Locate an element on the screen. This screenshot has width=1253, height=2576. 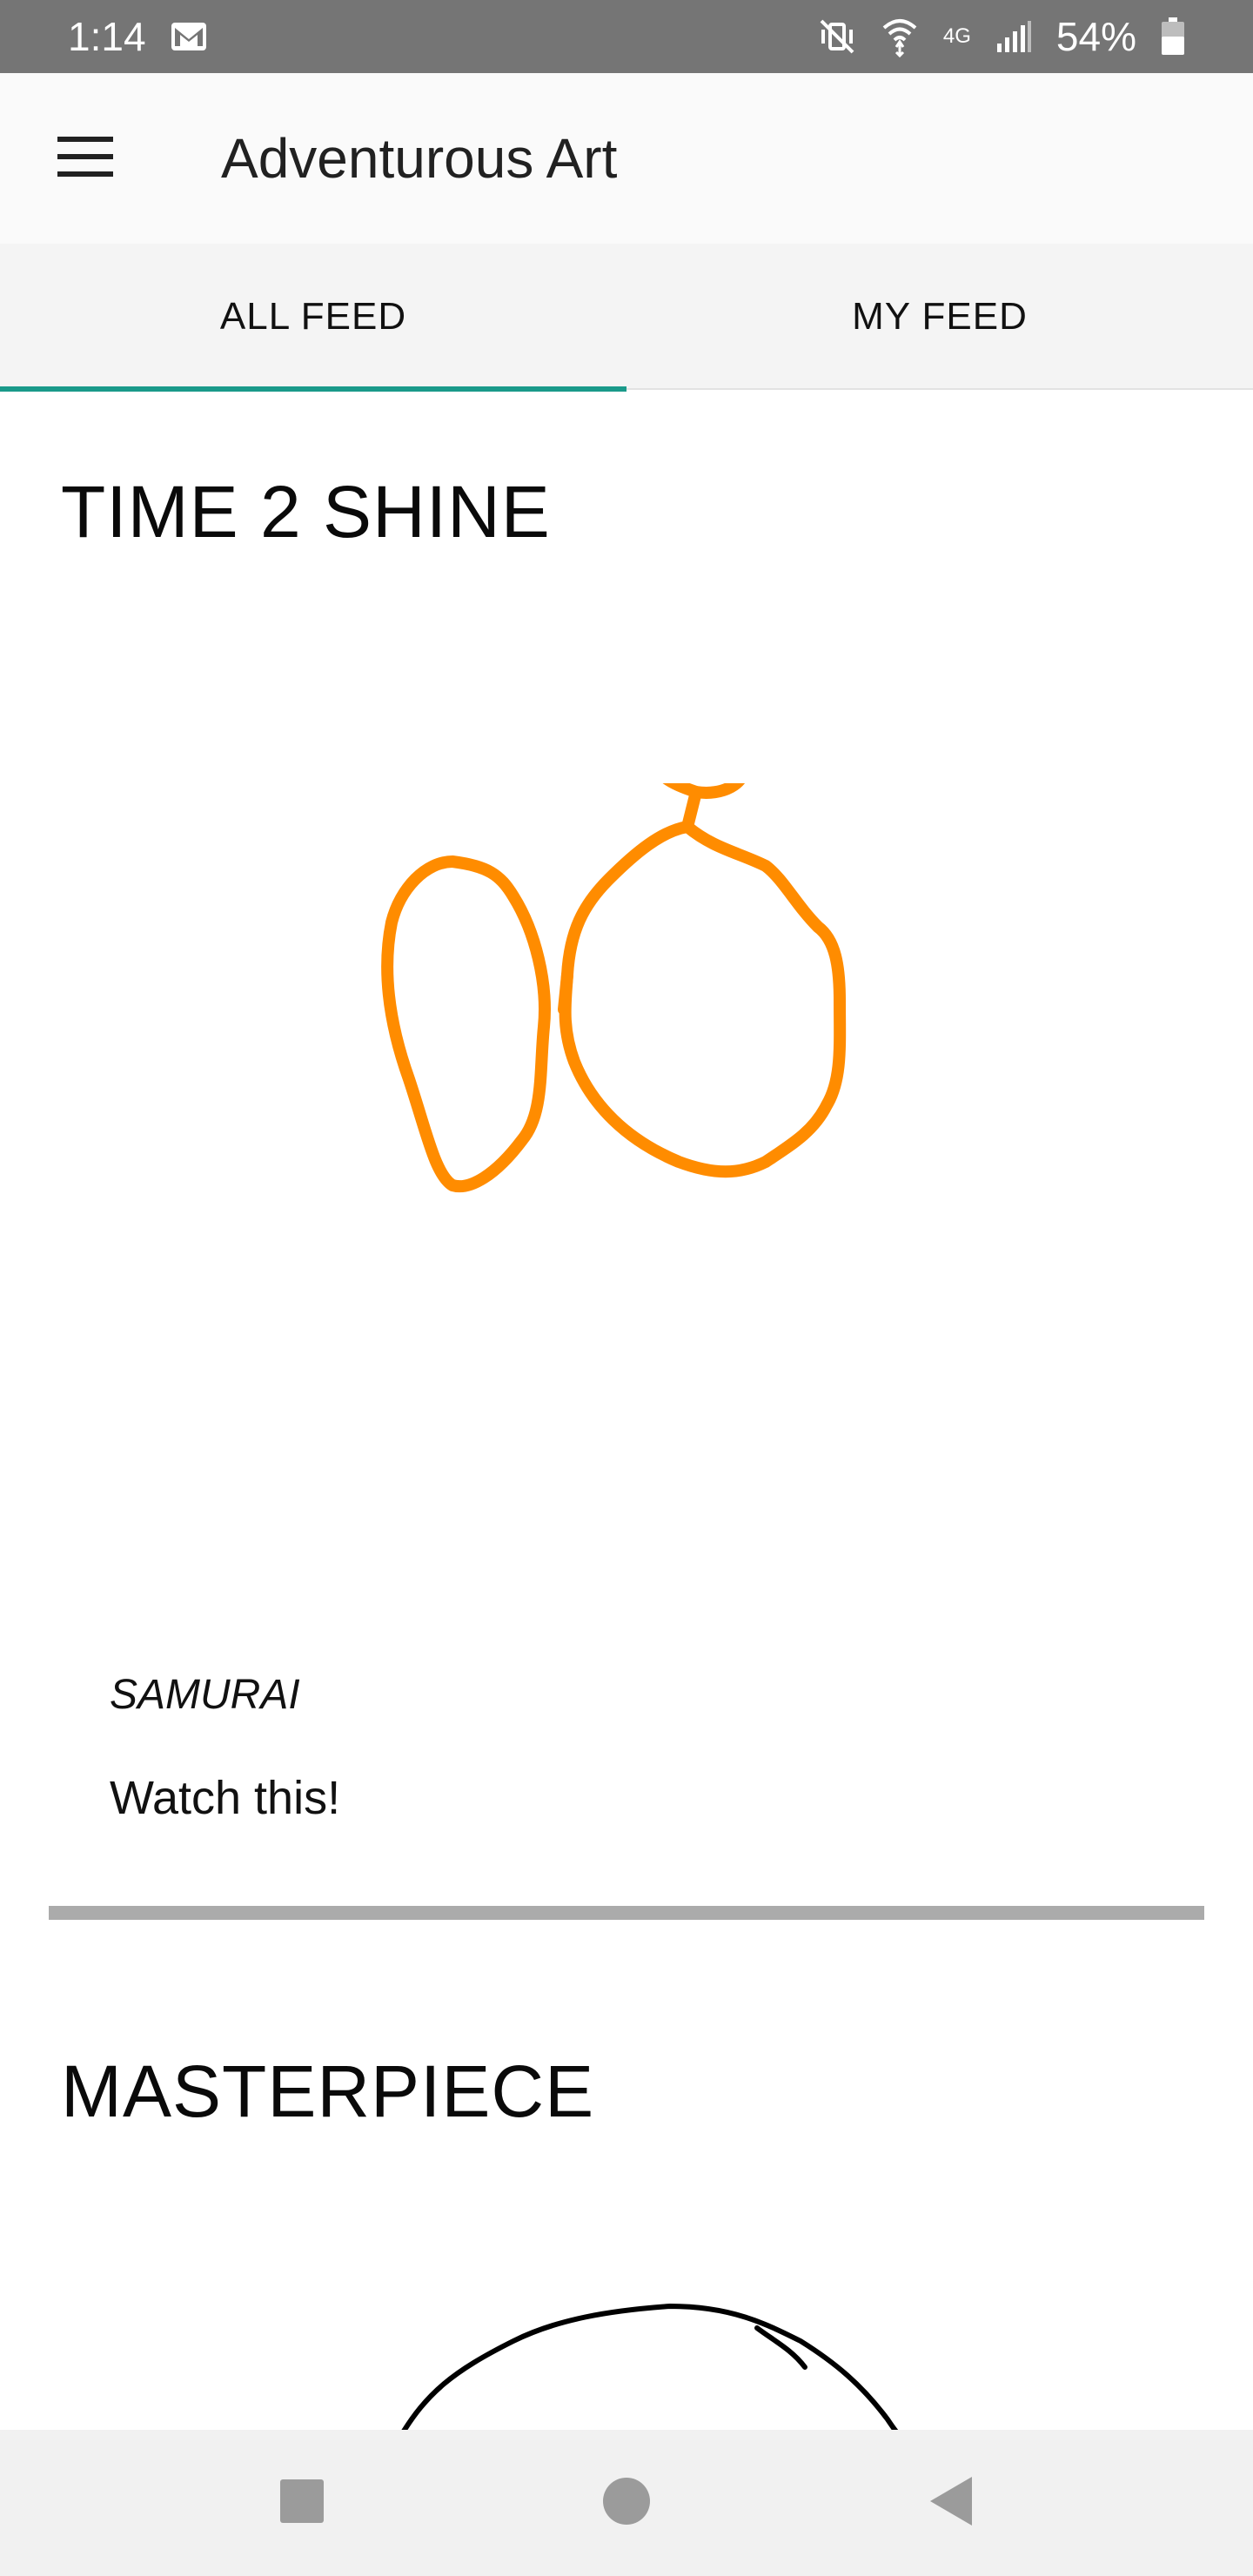
app-bar: Adventurous Art is located at coordinates (626, 158).